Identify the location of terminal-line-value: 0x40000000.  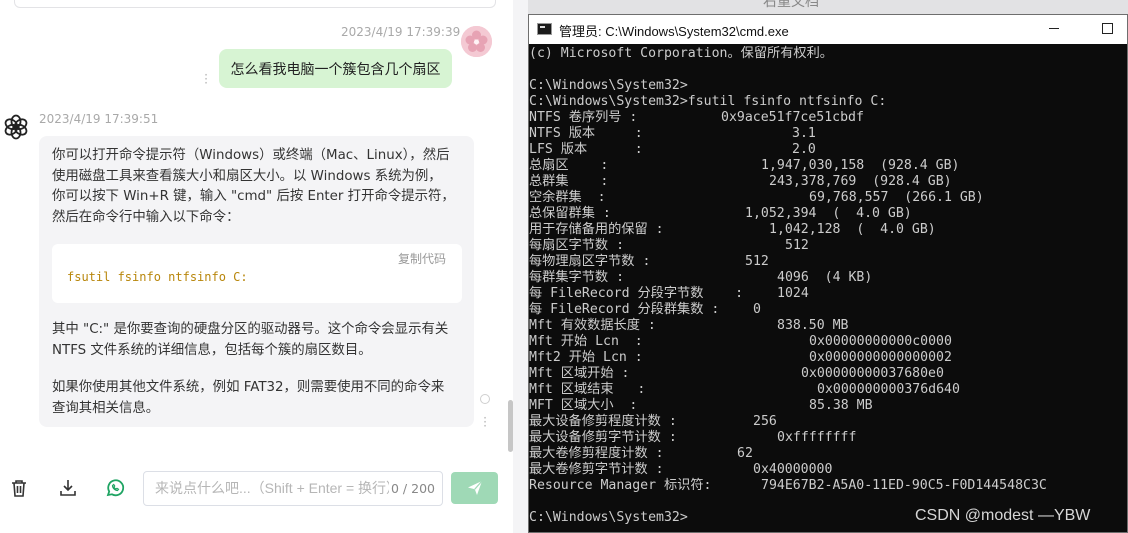
(793, 469).